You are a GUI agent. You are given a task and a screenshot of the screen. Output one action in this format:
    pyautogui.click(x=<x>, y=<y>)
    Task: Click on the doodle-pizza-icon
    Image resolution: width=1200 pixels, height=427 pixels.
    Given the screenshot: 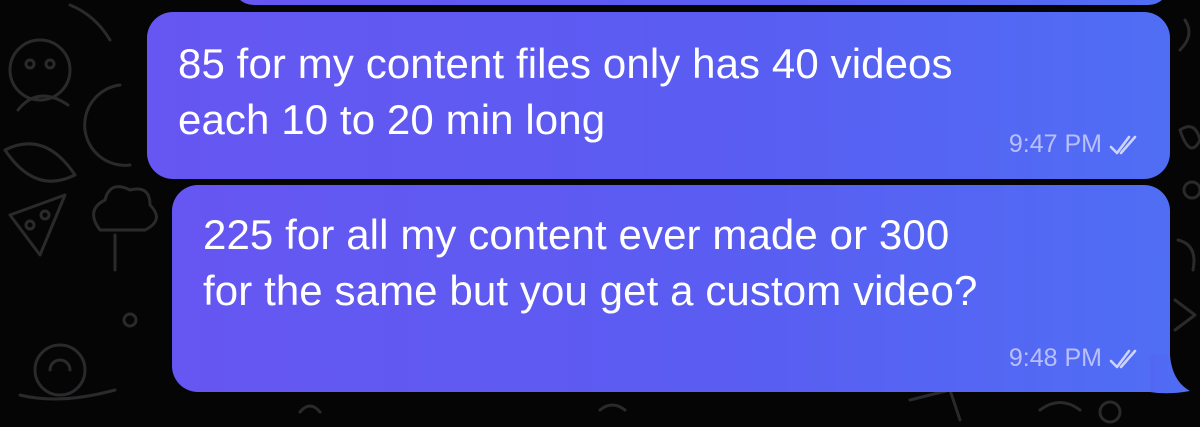 What is the action you would take?
    pyautogui.click(x=37, y=225)
    